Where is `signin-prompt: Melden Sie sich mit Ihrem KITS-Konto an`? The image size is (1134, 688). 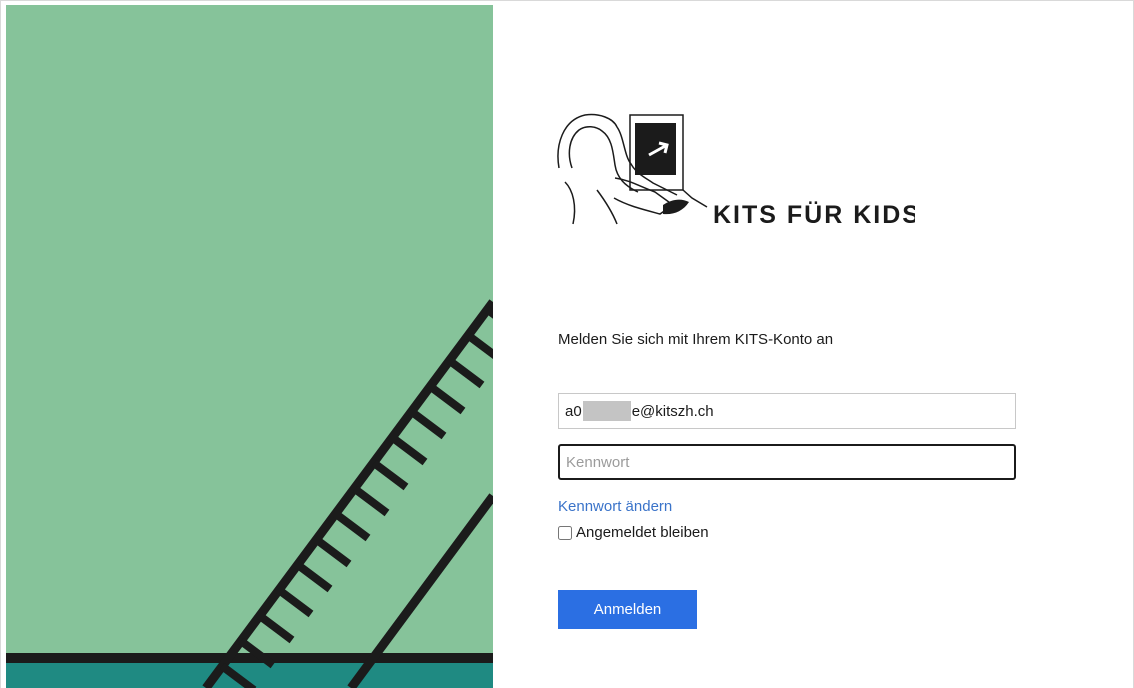
signin-prompt: Melden Sie sich mit Ihrem KITS-Konto an is located at coordinates (696, 339).